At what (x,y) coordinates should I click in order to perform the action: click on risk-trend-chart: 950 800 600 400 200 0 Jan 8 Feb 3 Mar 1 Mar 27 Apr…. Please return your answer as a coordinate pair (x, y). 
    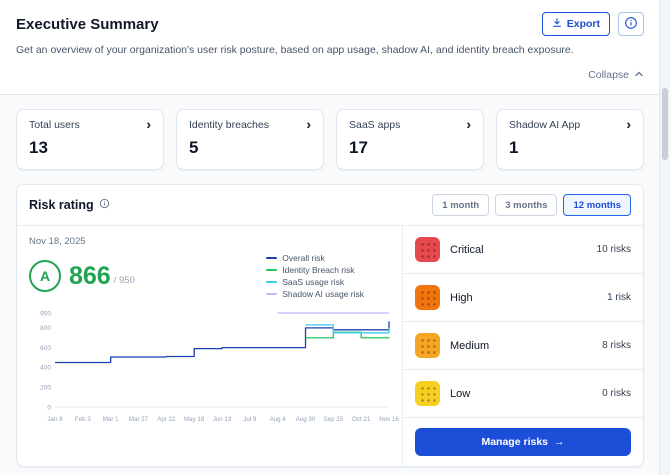
    Looking at the image, I should click on (219, 366).